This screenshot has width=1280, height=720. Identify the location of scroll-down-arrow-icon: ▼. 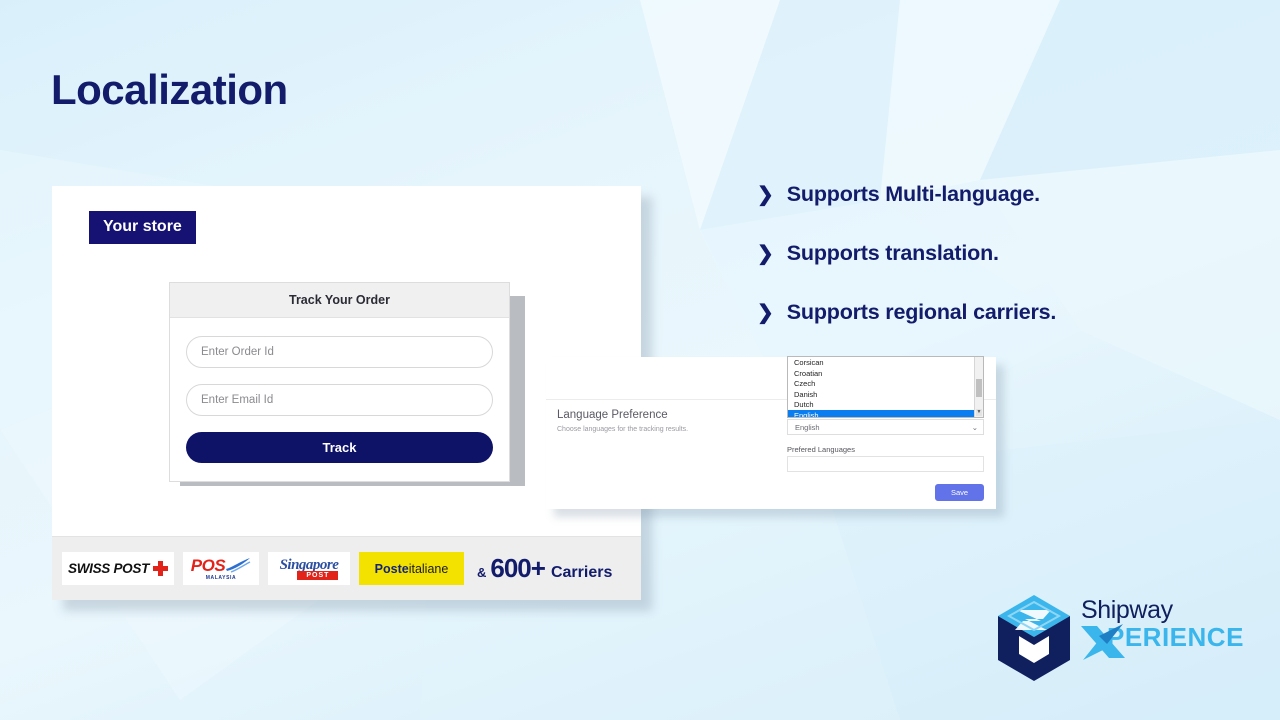
(979, 412).